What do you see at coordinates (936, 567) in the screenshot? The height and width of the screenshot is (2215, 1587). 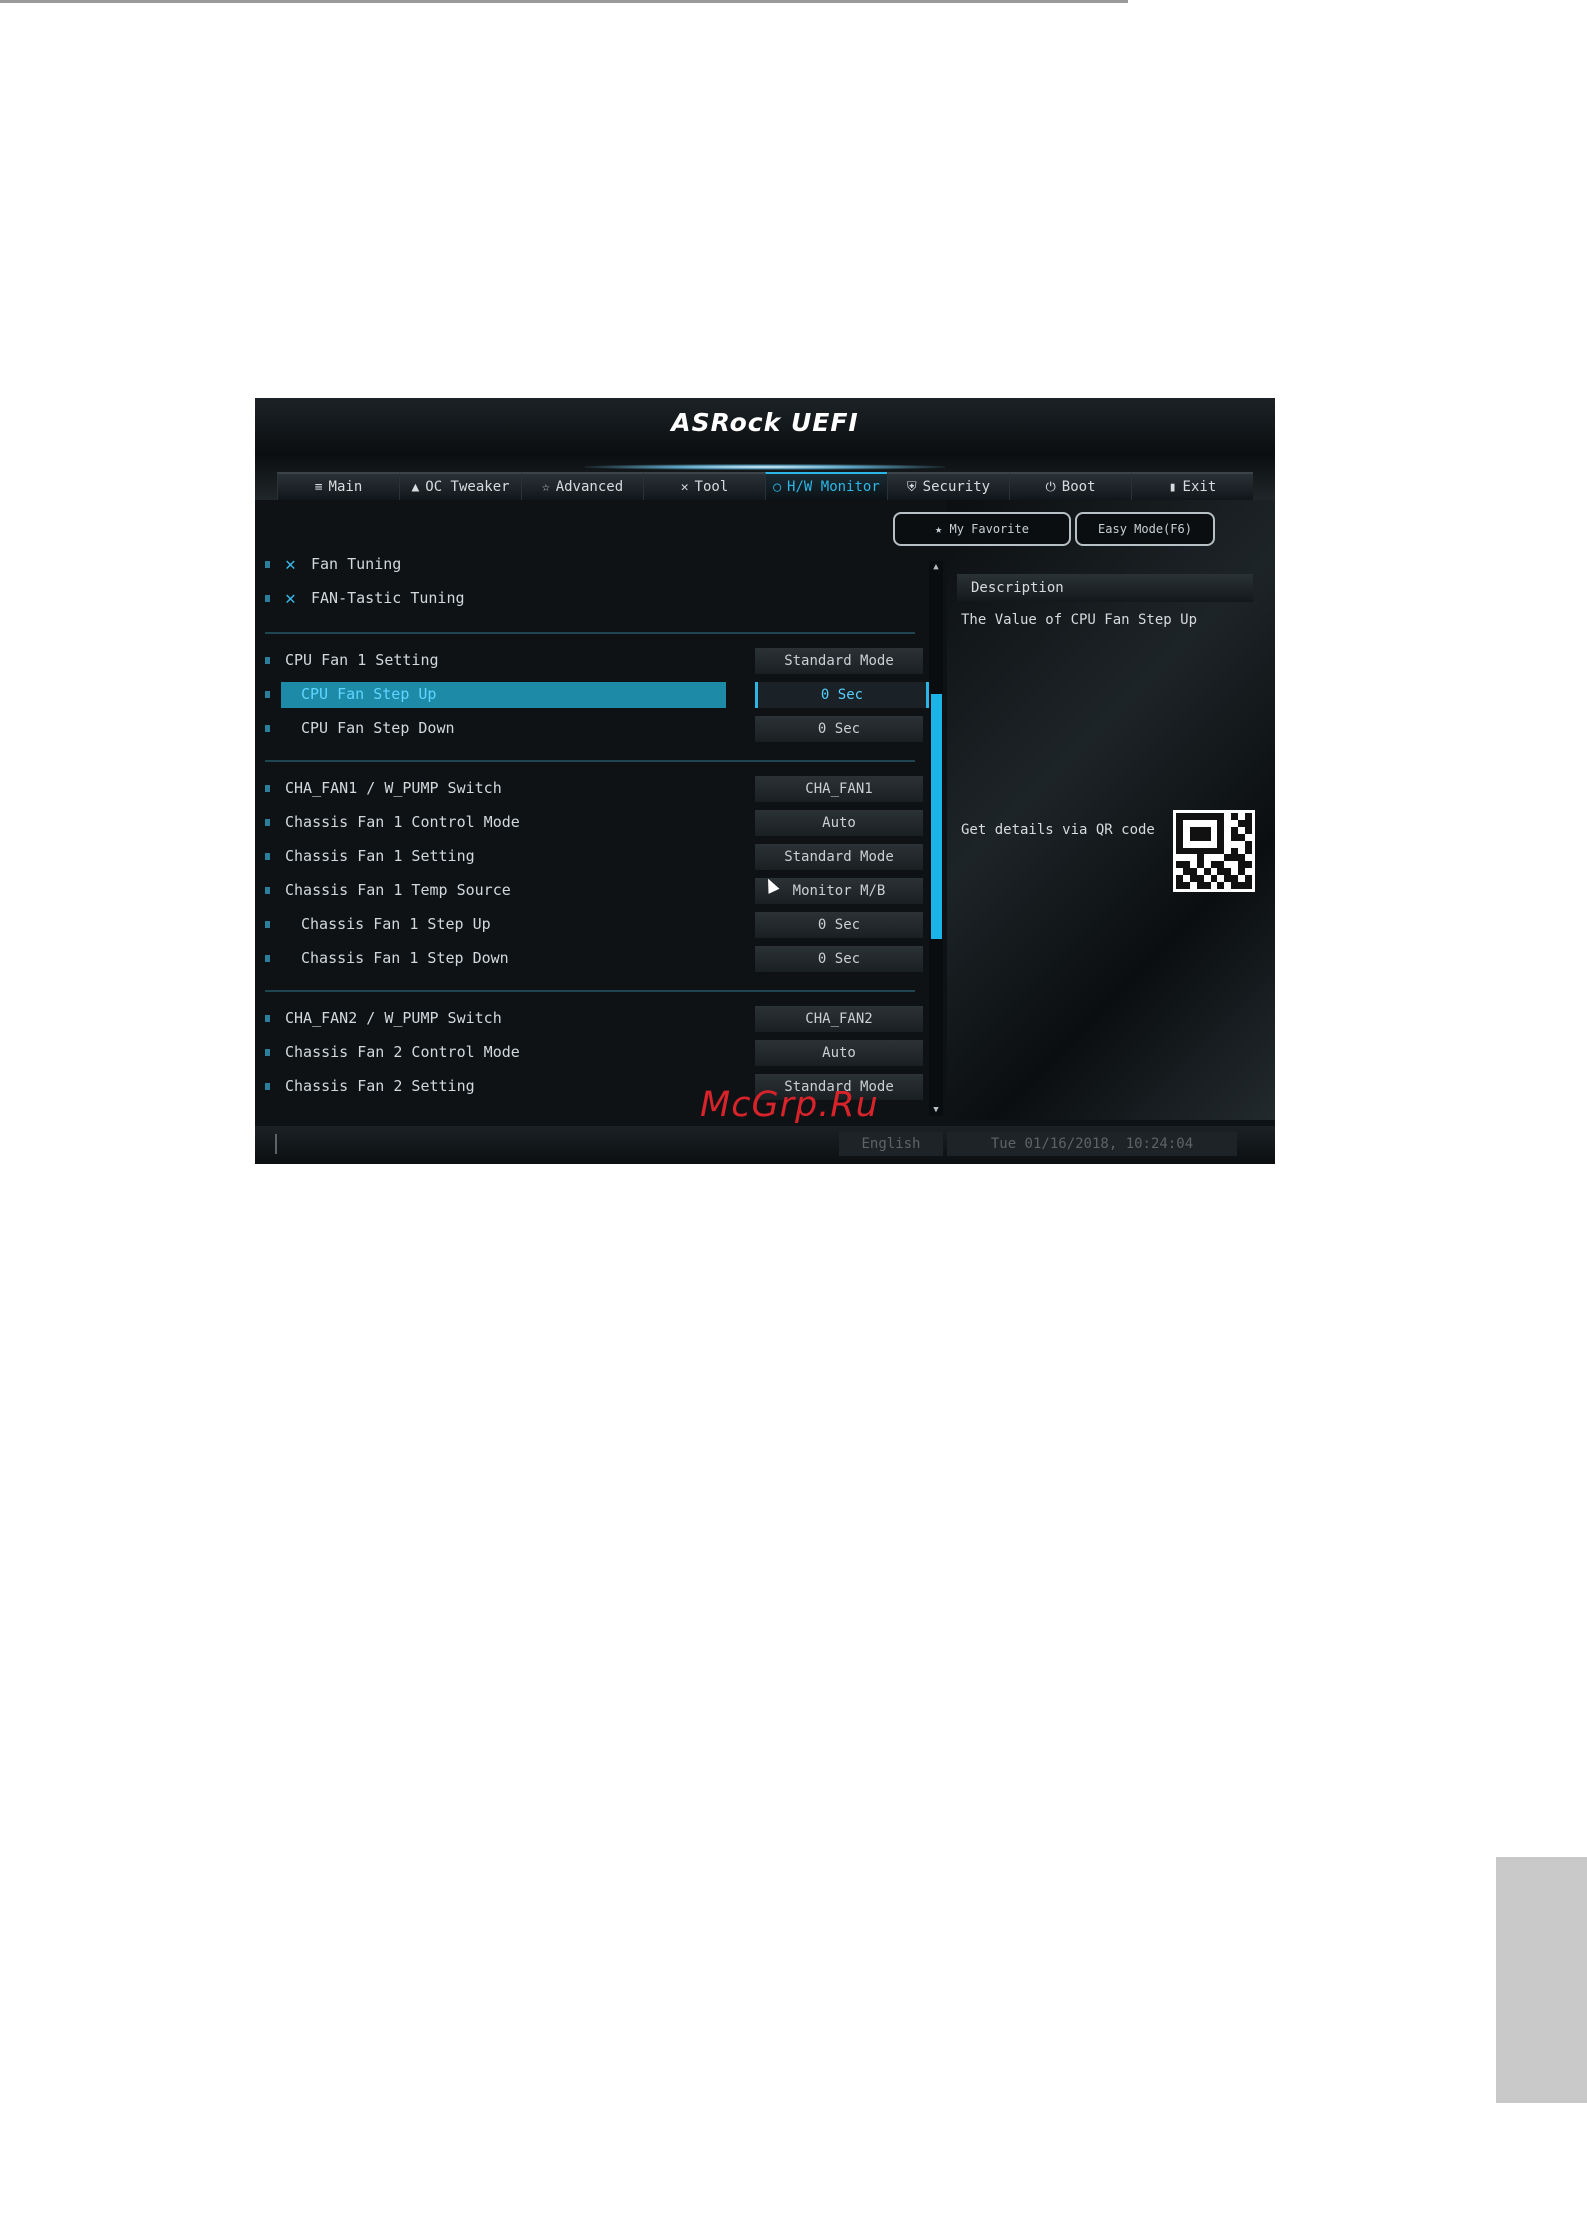 I see `scroll-up-arrow-icon: ▲` at bounding box center [936, 567].